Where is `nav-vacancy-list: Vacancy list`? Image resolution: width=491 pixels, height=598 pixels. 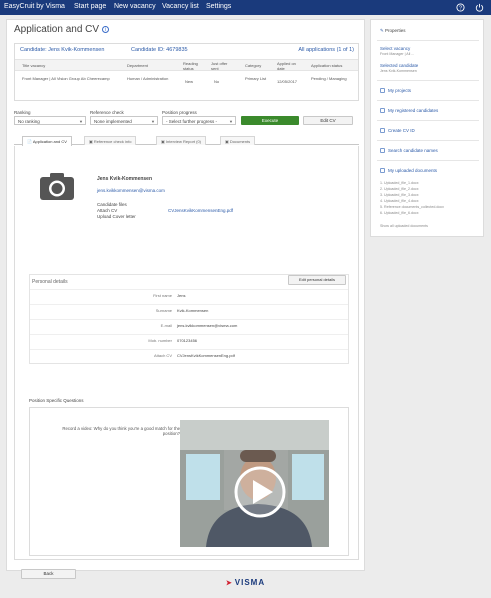 nav-vacancy-list: Vacancy list is located at coordinates (180, 6).